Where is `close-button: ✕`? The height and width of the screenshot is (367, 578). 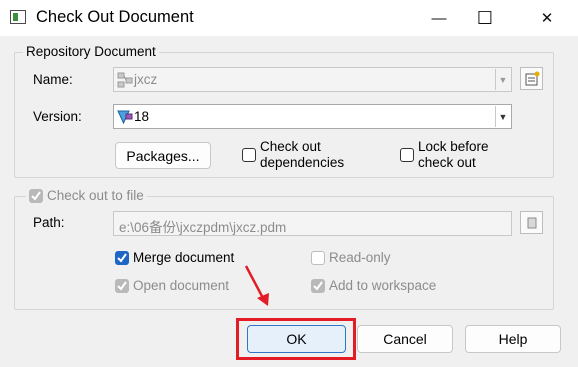
close-button: ✕ is located at coordinates (547, 18).